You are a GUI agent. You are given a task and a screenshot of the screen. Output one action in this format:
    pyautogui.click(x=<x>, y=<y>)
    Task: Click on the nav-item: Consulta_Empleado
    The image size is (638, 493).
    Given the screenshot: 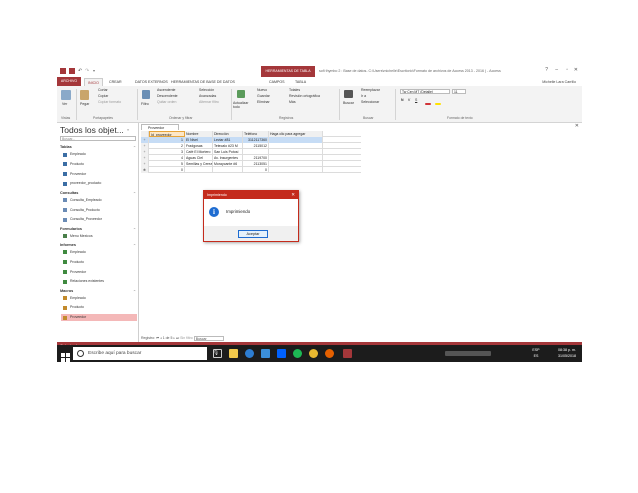 What is the action you would take?
    pyautogui.click(x=99, y=200)
    